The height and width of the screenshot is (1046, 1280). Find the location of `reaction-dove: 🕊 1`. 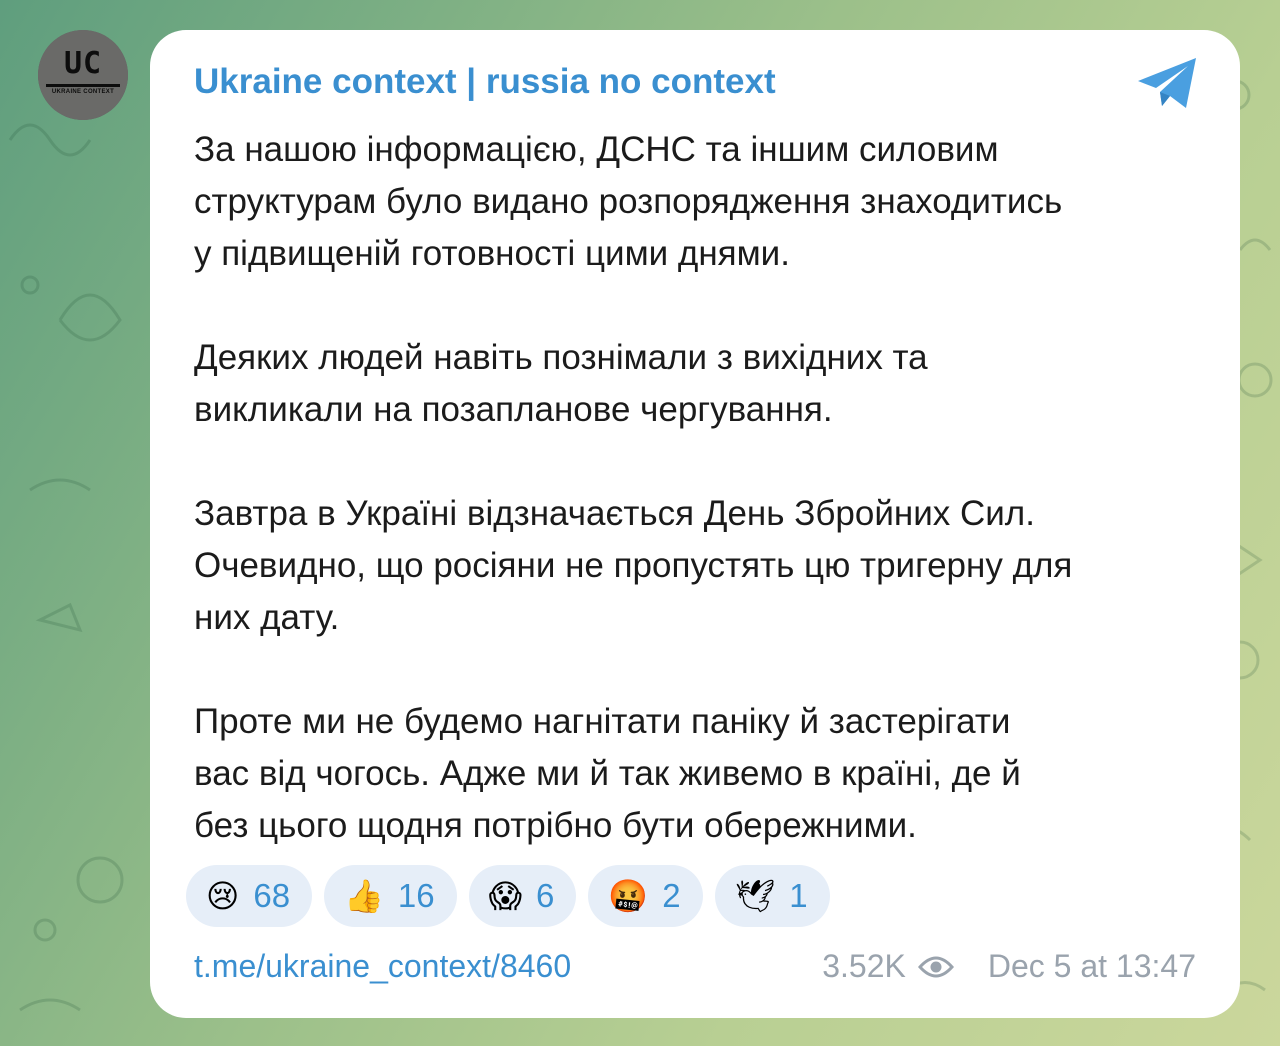

reaction-dove: 🕊 1 is located at coordinates (772, 896).